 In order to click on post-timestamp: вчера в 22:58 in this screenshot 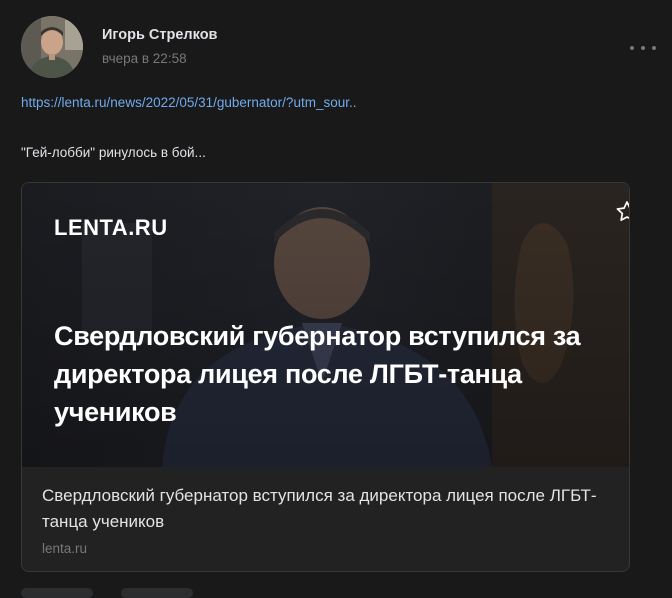, I will do `click(144, 58)`.